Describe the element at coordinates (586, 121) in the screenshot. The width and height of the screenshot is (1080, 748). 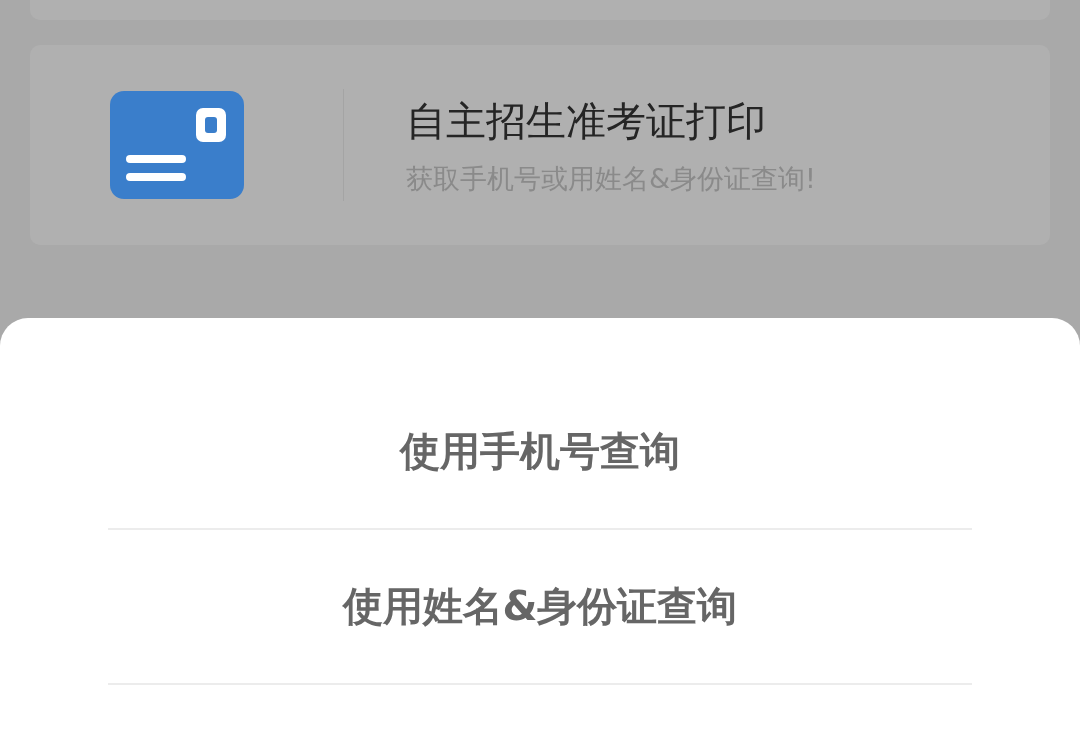
I see `card-title: 自主招生准考证打印` at that location.